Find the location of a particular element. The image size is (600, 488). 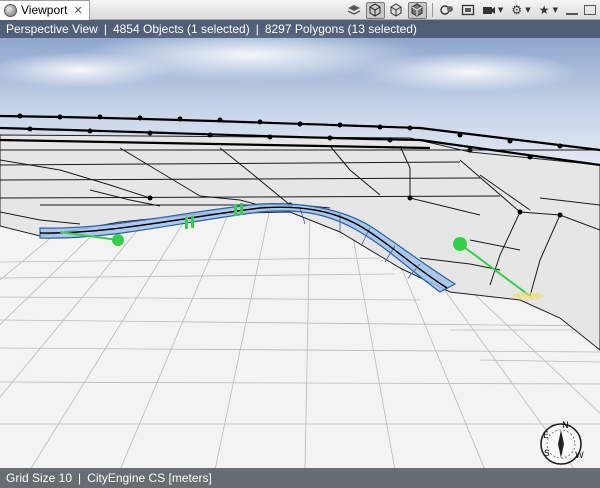

handle-highlight is located at coordinates (528, 296).